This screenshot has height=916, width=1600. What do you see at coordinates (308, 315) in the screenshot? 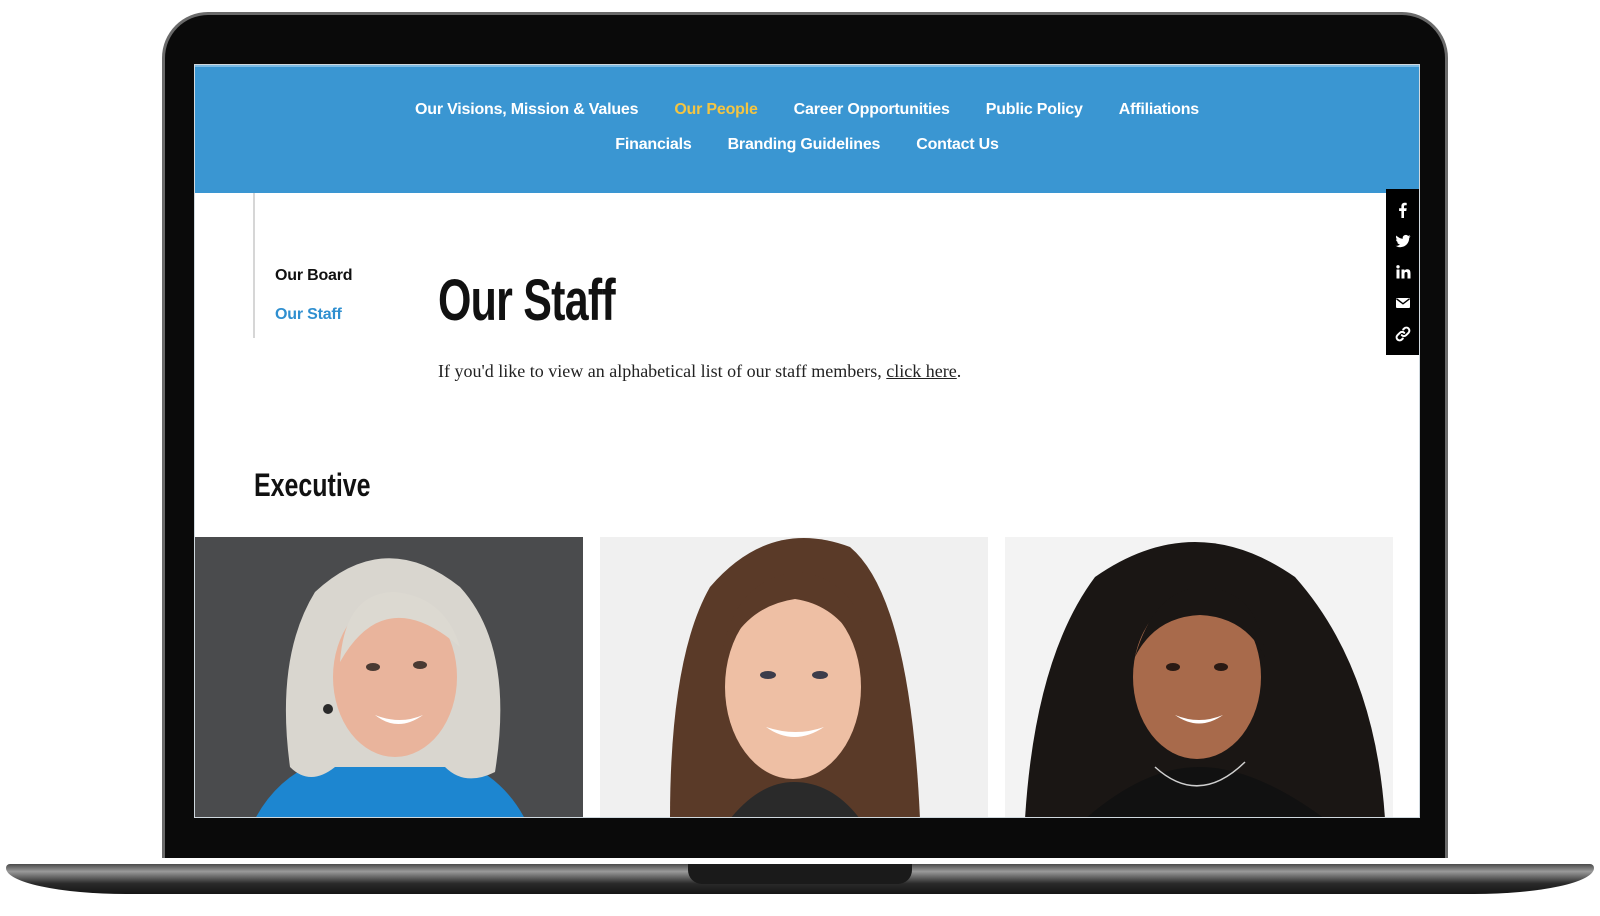
I see `sidebar-item-our-staff: Our Staff` at bounding box center [308, 315].